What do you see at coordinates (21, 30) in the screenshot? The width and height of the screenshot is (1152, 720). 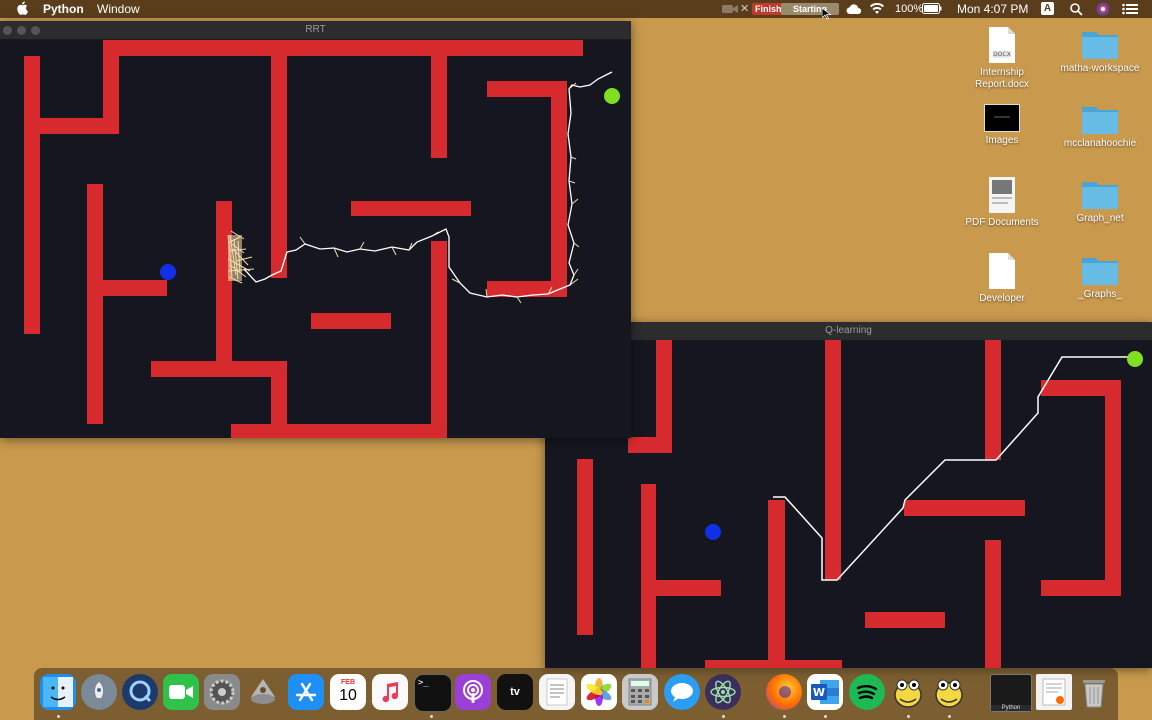 I see `minimize-window-button` at bounding box center [21, 30].